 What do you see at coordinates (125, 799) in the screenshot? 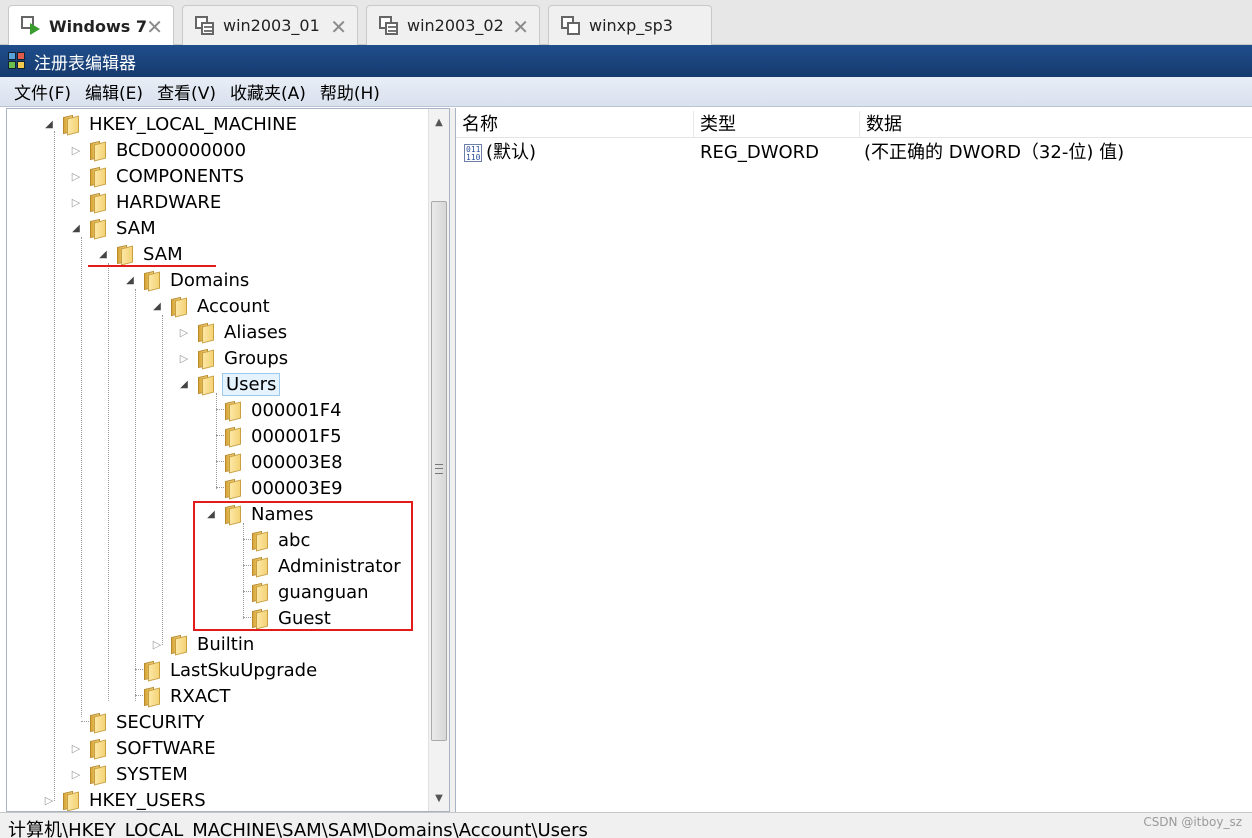
I see `tree-node-hku: ▷ HKEY_USERS` at bounding box center [125, 799].